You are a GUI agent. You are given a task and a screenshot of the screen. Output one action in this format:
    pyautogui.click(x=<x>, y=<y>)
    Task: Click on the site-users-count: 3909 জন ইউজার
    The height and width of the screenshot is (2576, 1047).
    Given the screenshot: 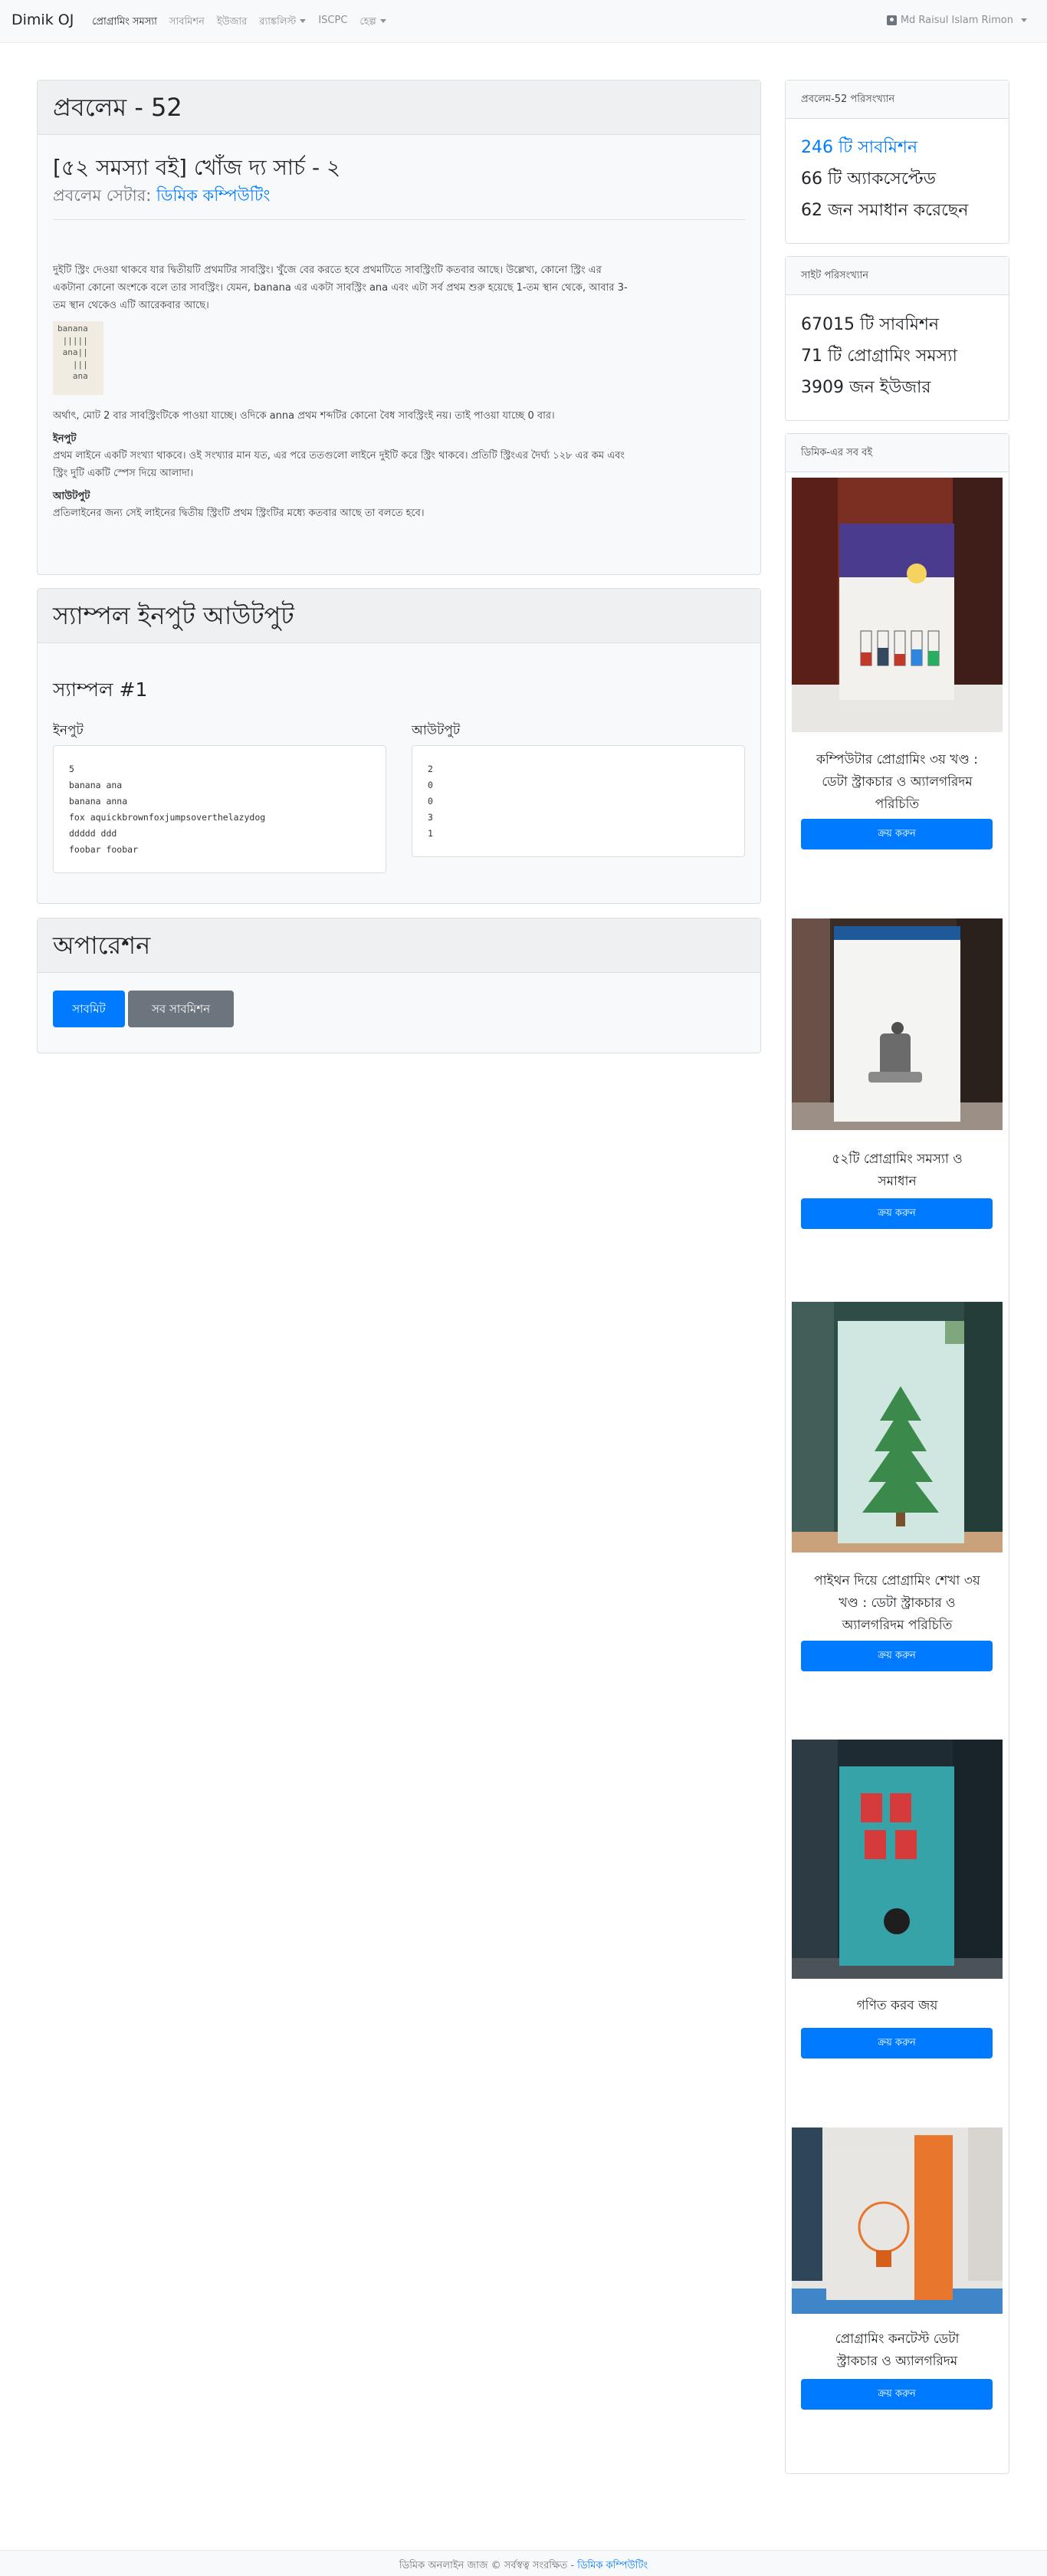 What is the action you would take?
    pyautogui.click(x=866, y=388)
    